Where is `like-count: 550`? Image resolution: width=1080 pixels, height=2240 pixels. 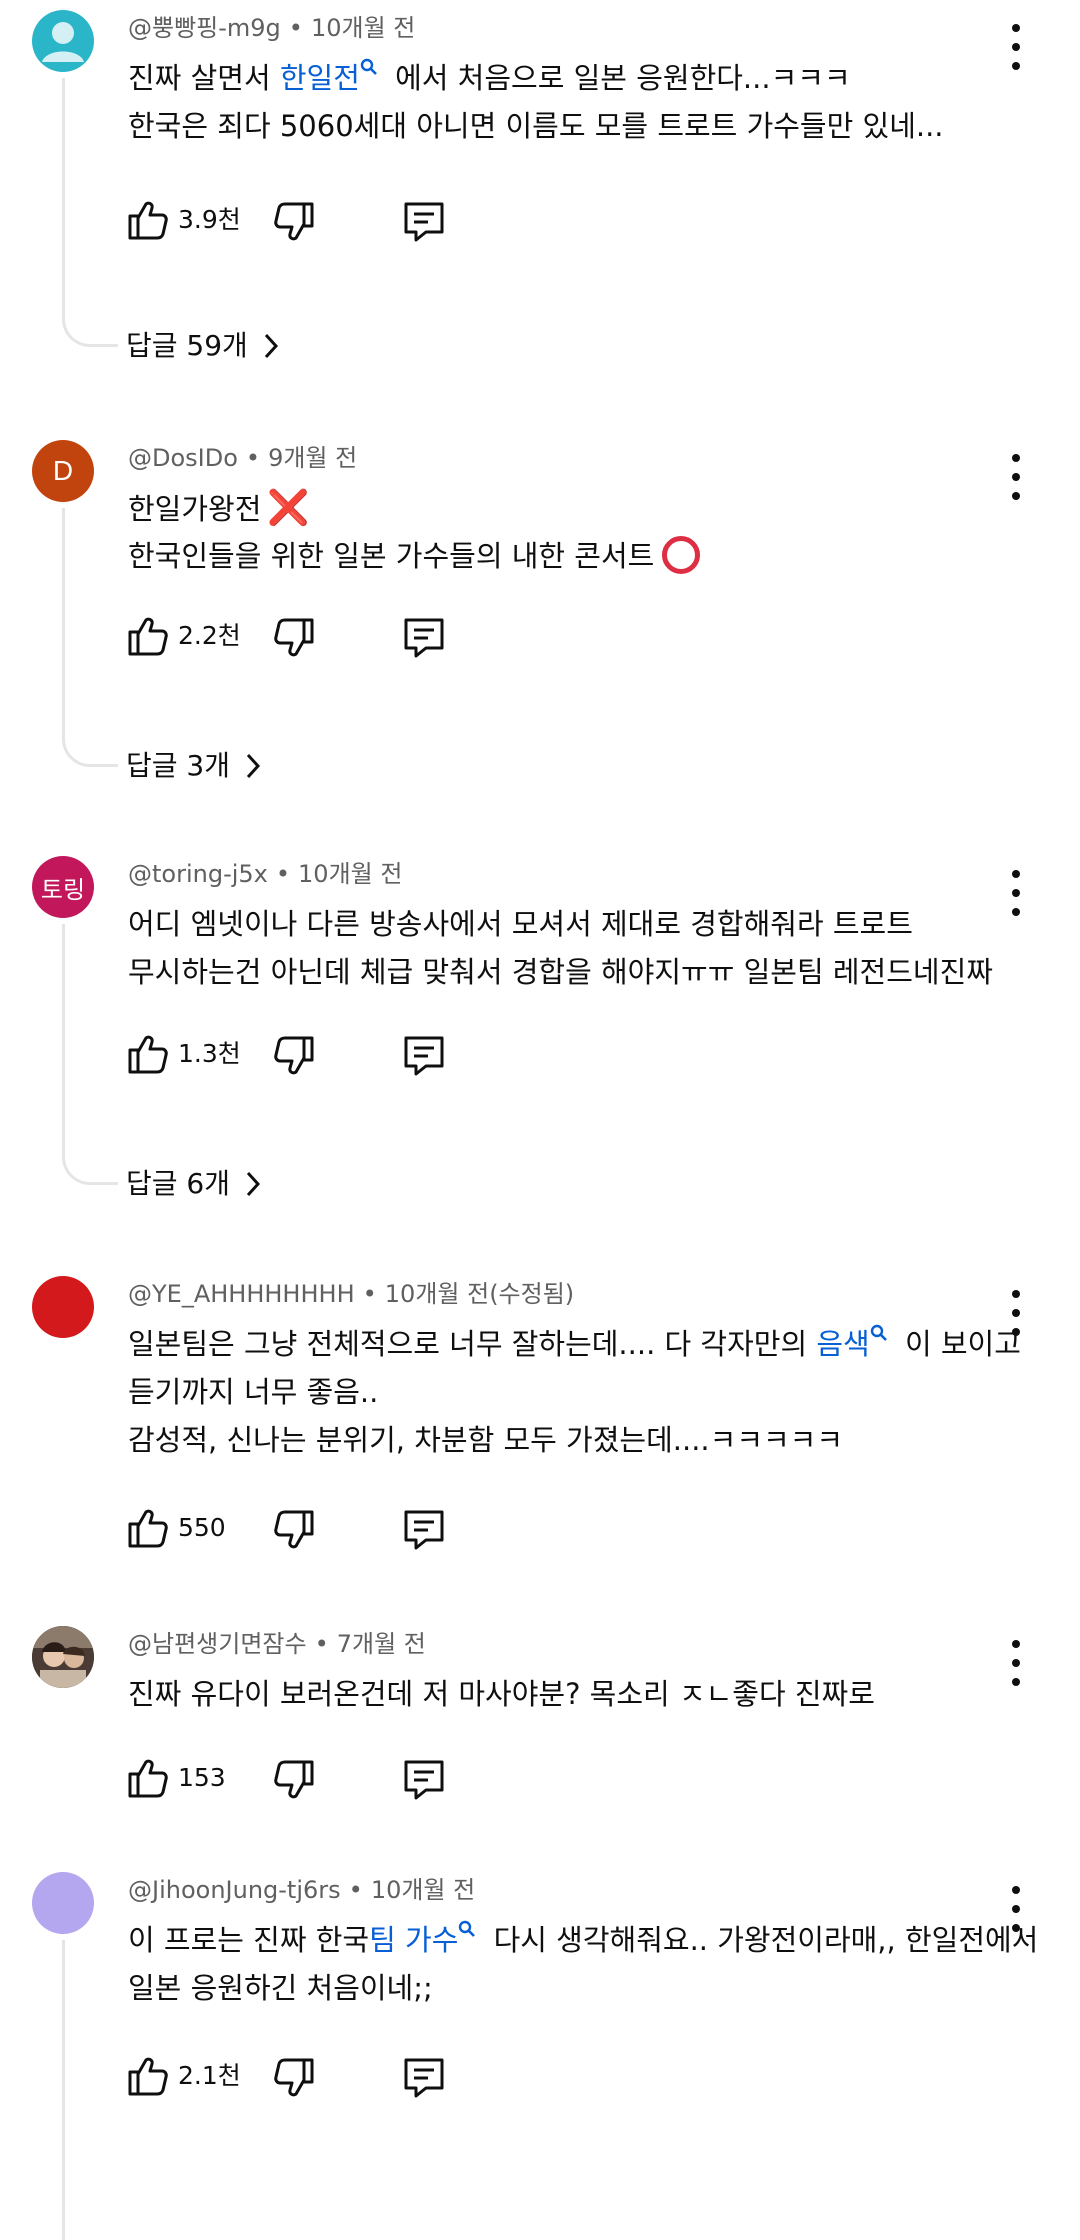
like-count: 550 is located at coordinates (202, 1527).